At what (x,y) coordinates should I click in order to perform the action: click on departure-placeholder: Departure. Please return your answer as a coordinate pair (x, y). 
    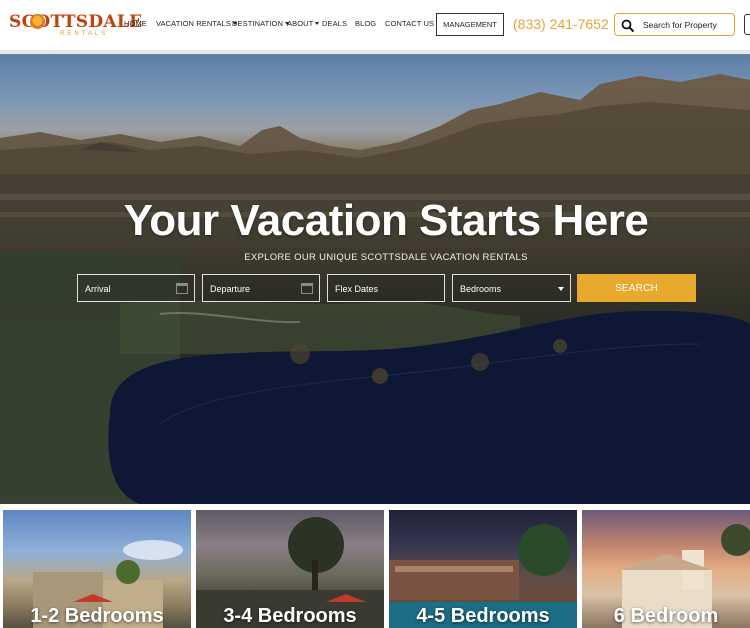
    Looking at the image, I should click on (230, 289).